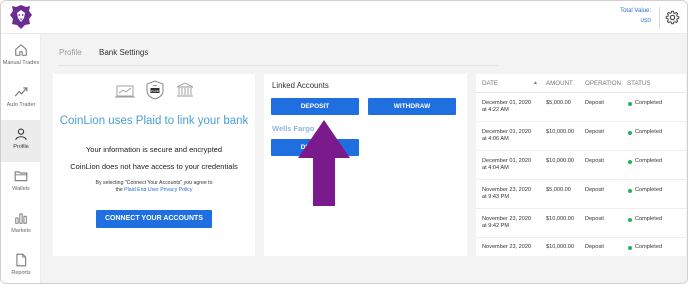 This screenshot has width=688, height=284. I want to click on deposit-button: DEPOSIT, so click(315, 106).